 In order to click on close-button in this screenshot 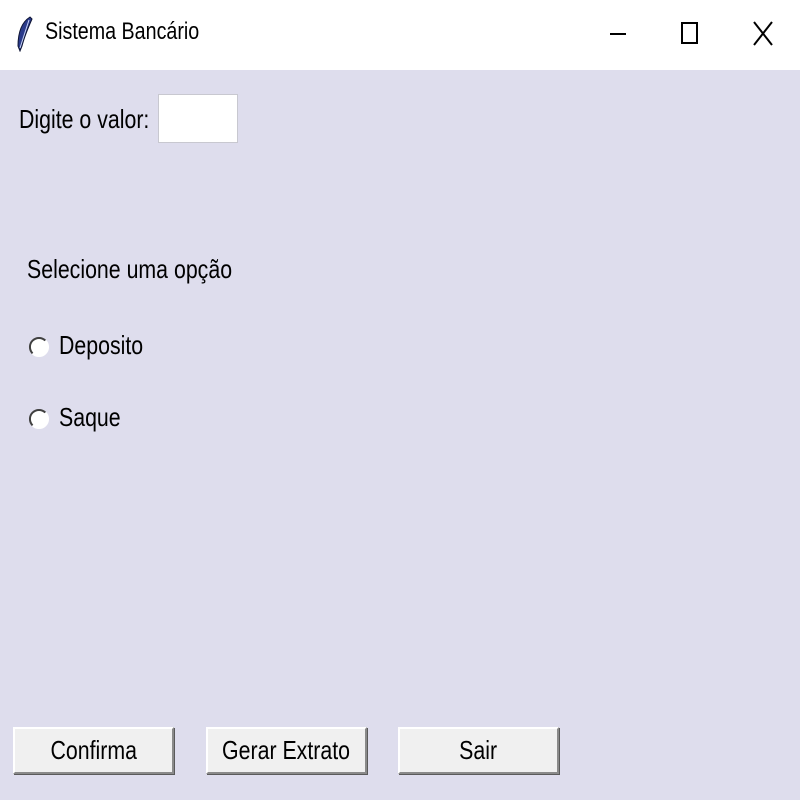, I will do `click(763, 35)`.